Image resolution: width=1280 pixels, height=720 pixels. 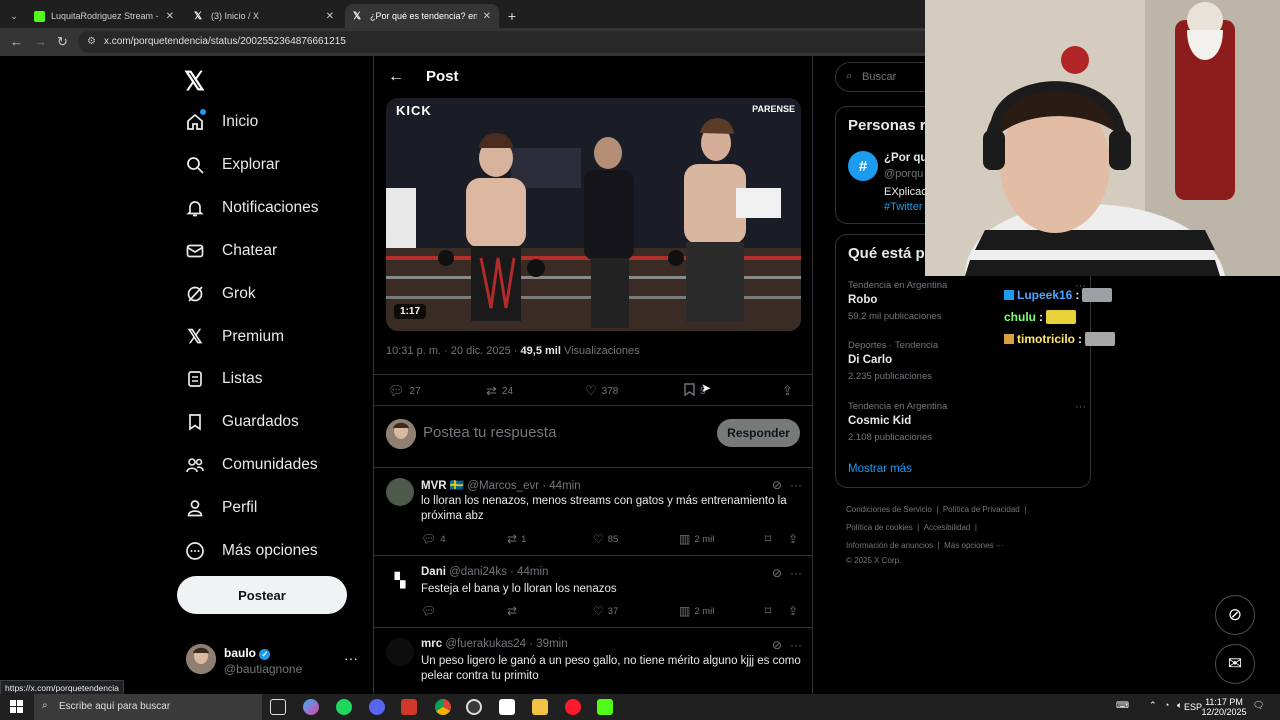 I want to click on reply-button: 💬︎, so click(x=428, y=611).